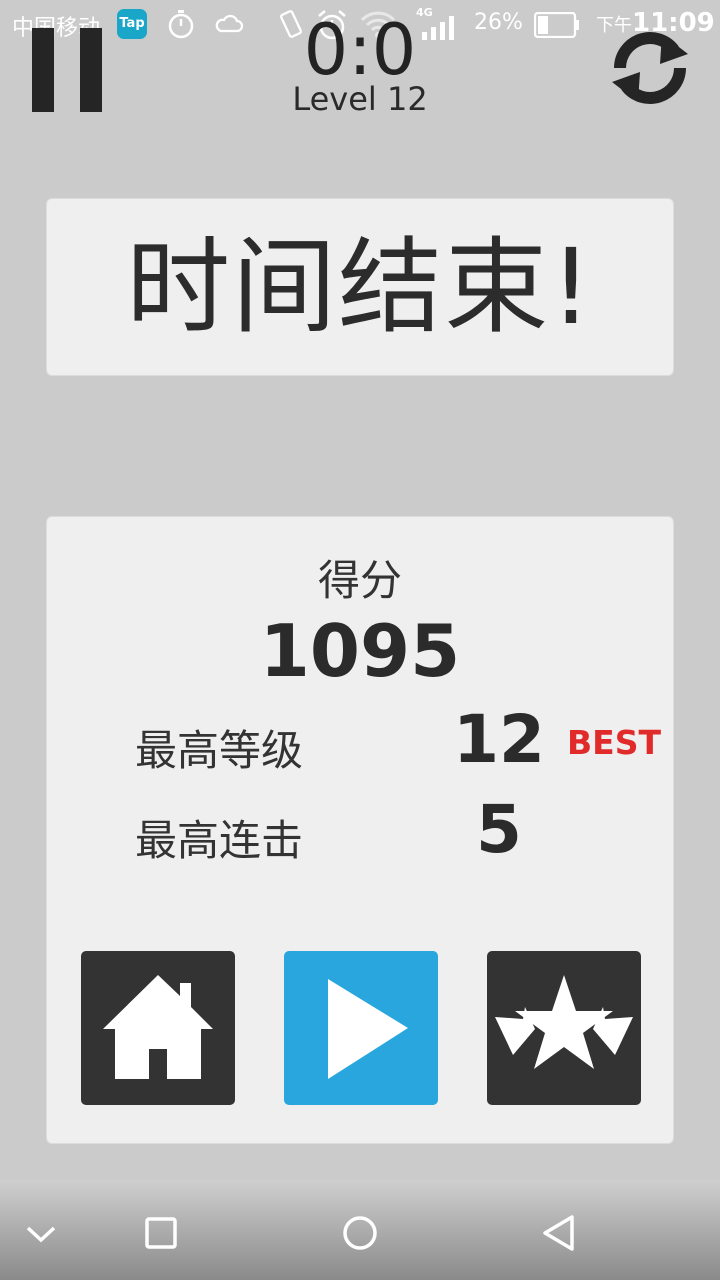  What do you see at coordinates (614, 742) in the screenshot?
I see `best-badge: BEST` at bounding box center [614, 742].